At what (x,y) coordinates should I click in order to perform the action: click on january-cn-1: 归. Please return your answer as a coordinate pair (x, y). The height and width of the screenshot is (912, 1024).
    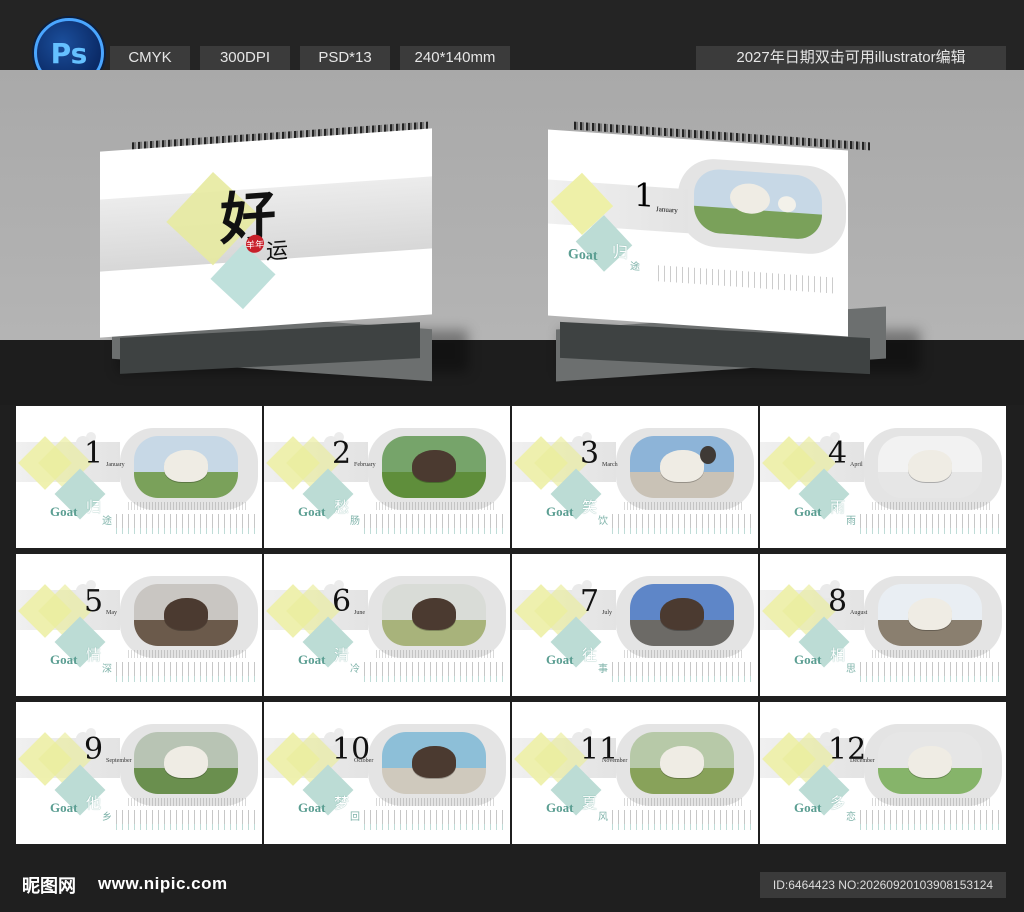
    Looking at the image, I should click on (620, 252).